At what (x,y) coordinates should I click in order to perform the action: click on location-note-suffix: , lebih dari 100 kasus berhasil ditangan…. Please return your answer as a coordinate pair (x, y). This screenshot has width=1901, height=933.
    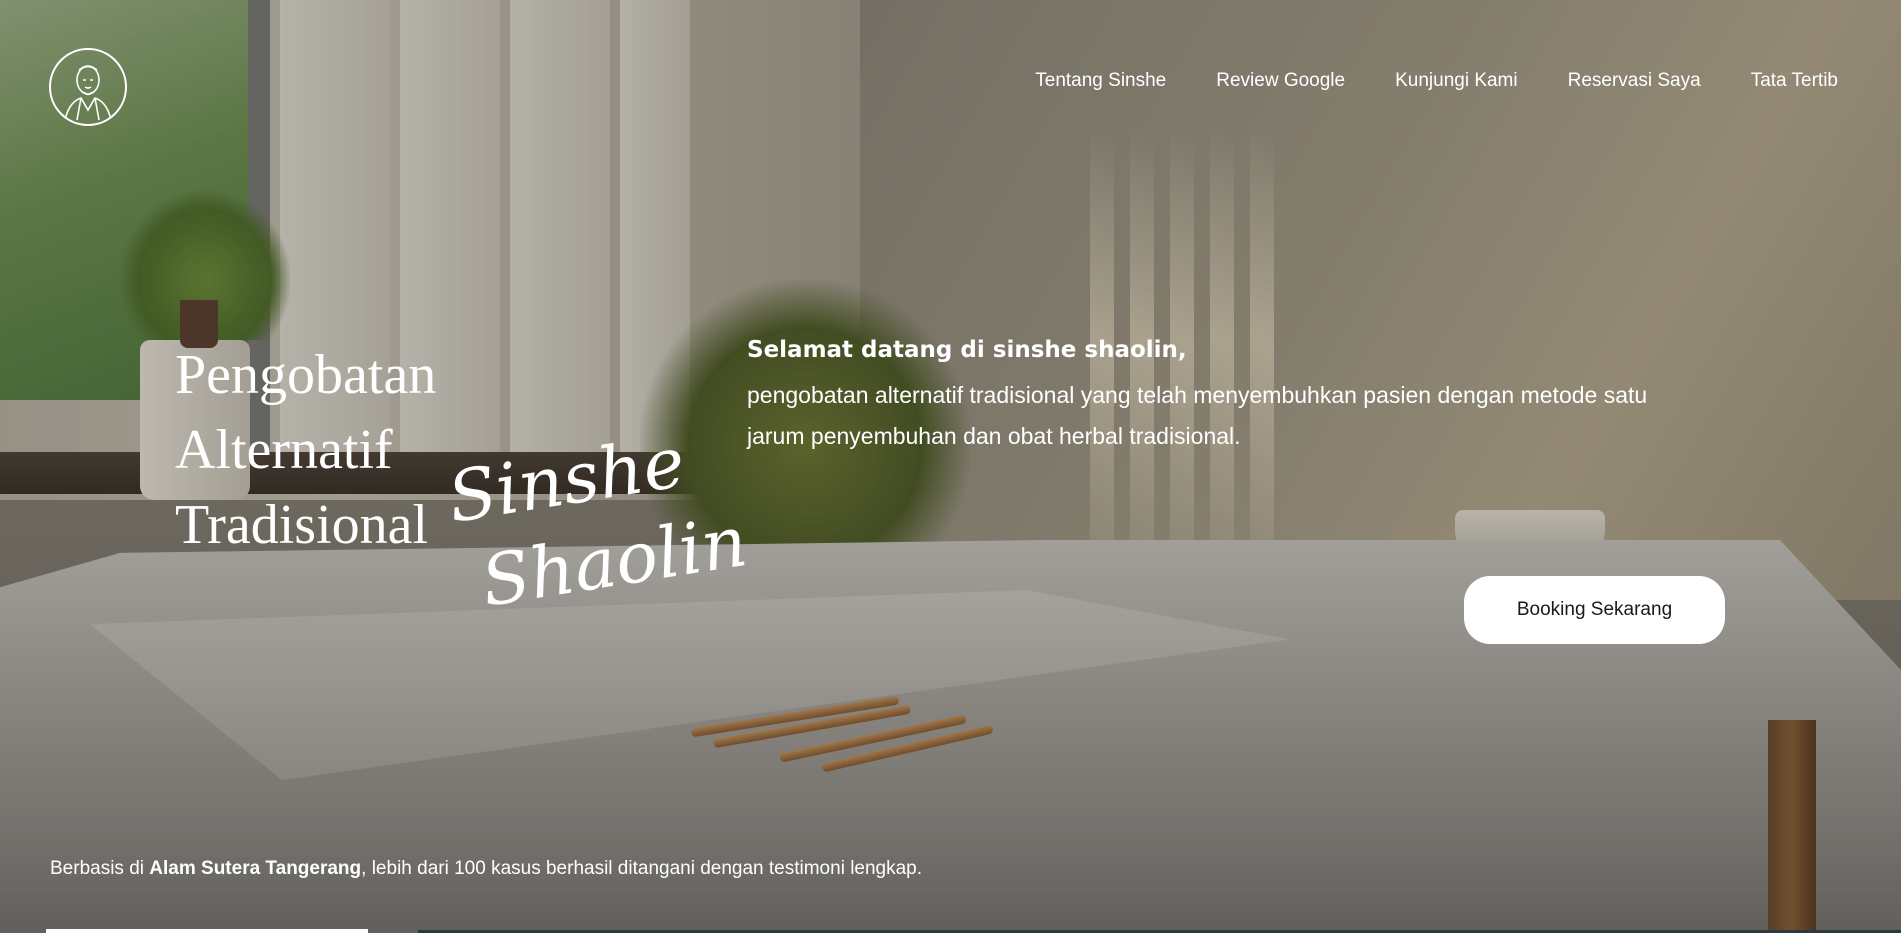
    Looking at the image, I should click on (642, 868).